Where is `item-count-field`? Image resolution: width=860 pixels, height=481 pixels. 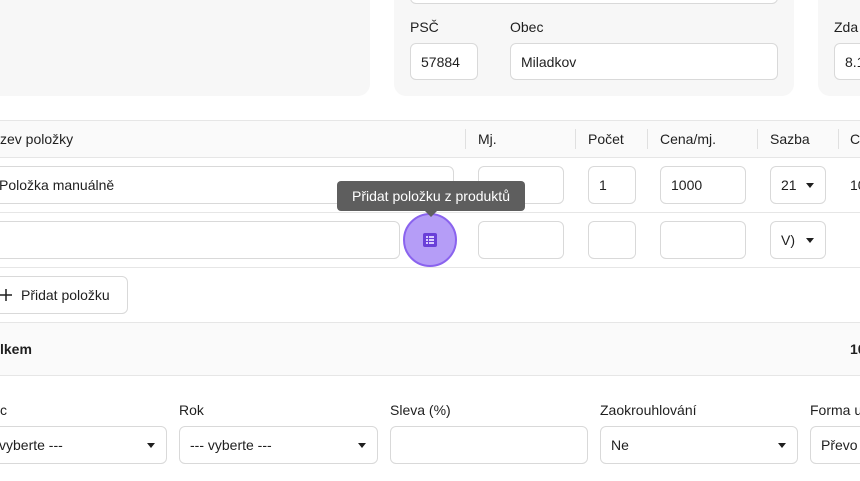
item-count-field is located at coordinates (612, 240).